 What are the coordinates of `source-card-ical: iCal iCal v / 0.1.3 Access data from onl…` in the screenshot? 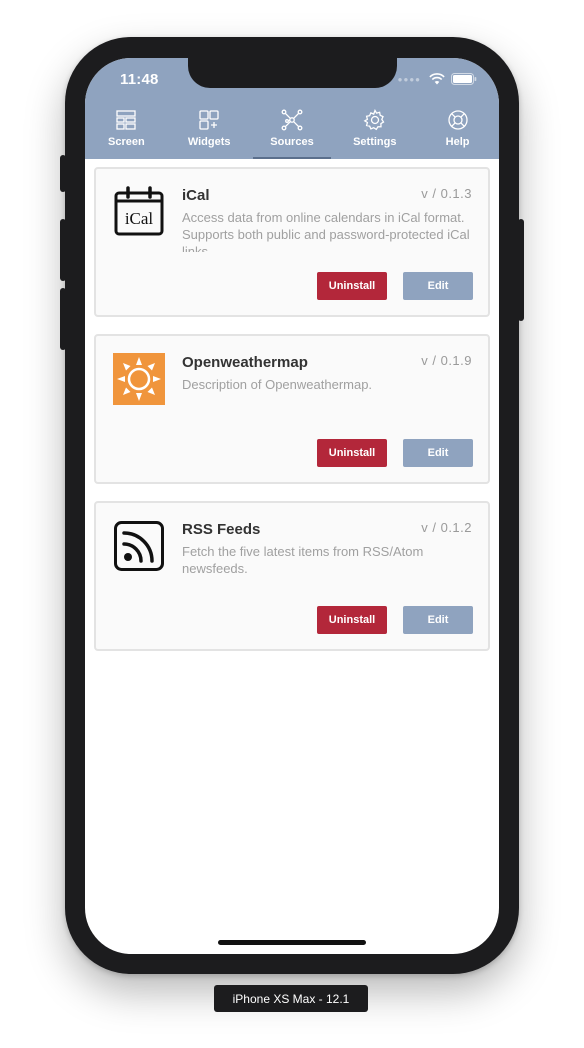 It's located at (292, 242).